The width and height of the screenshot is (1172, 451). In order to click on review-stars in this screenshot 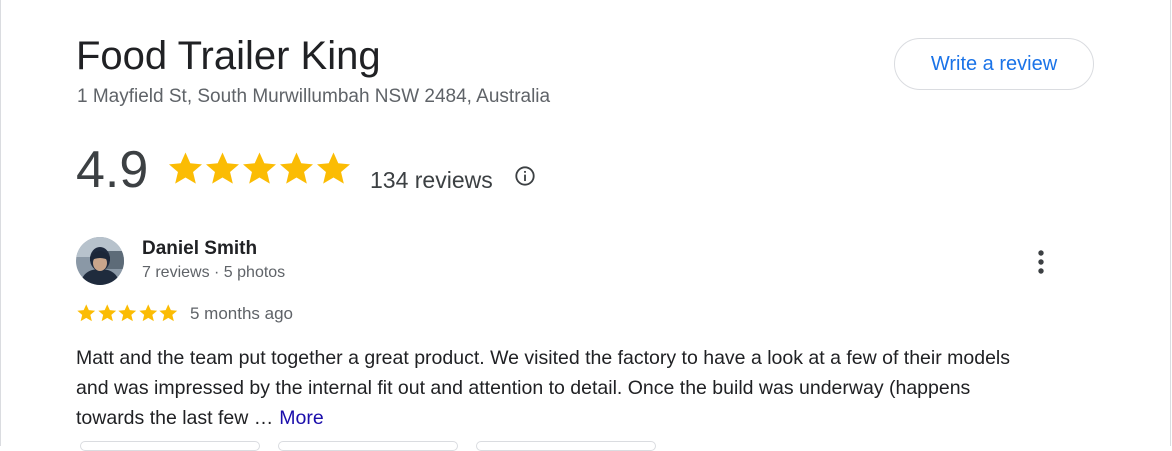, I will do `click(127, 313)`.